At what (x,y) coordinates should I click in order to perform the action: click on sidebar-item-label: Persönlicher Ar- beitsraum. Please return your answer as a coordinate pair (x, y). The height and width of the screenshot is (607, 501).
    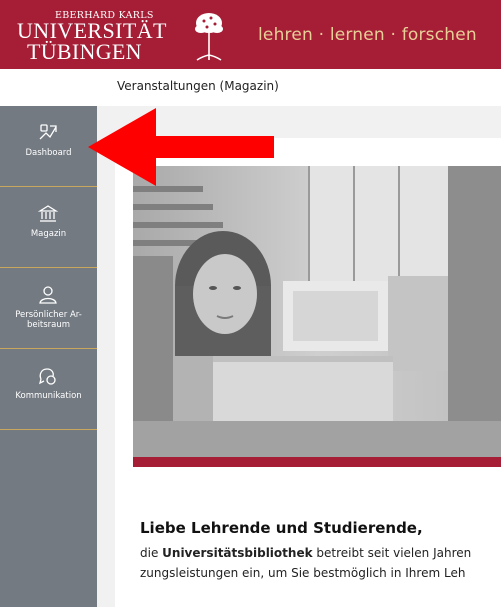
    Looking at the image, I should click on (48, 320).